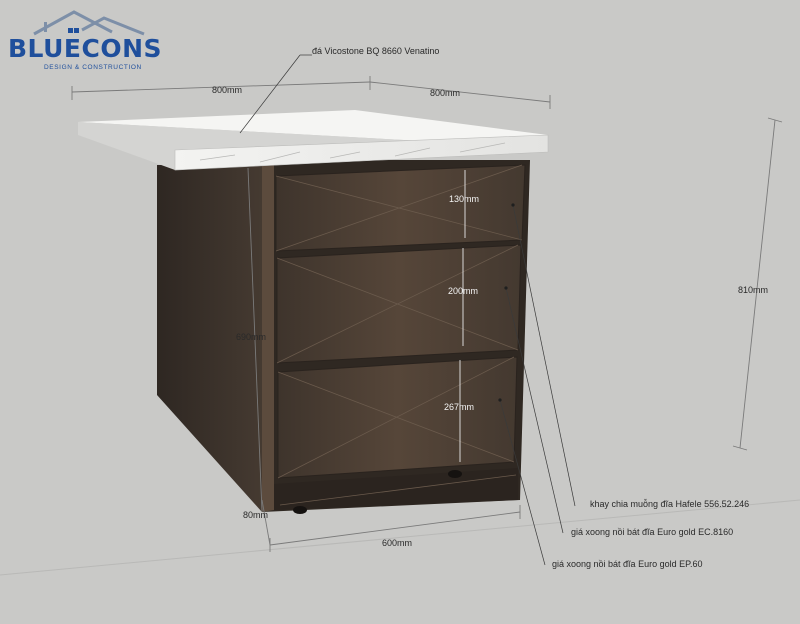  I want to click on tray-annotation: khay chia muỗng đĩa Hafele 556.52.246, so click(670, 504).